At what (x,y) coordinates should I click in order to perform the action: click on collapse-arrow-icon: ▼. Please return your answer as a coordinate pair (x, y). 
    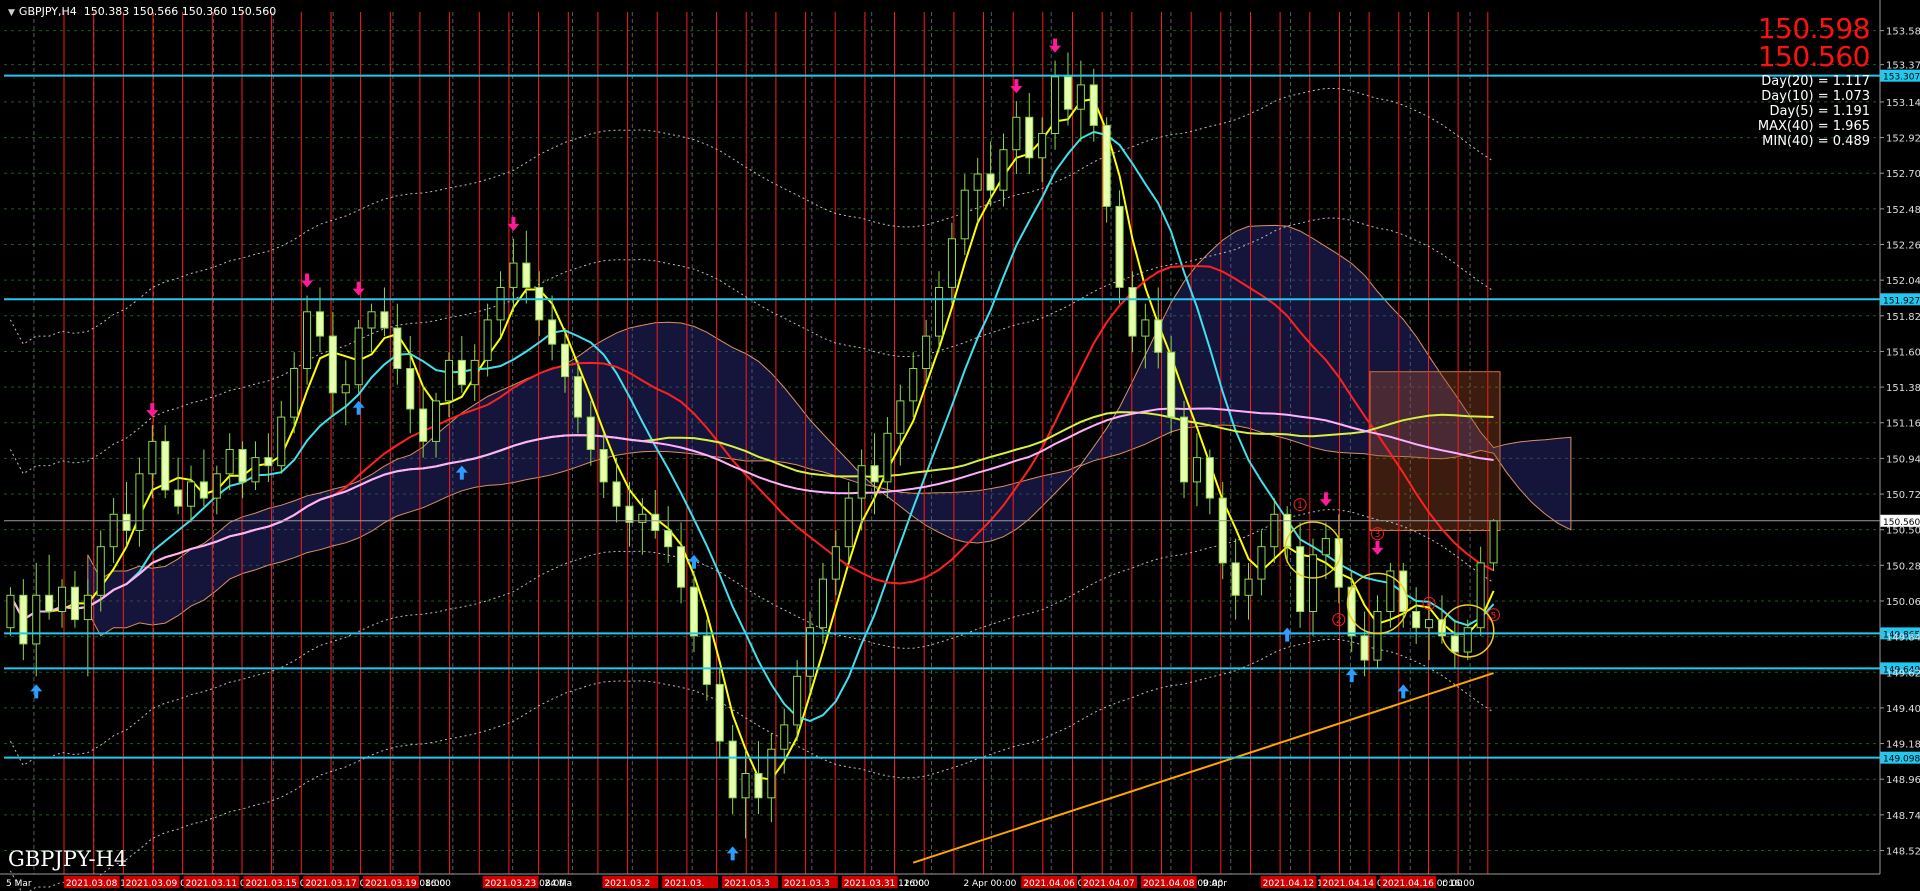
    Looking at the image, I should click on (11, 13).